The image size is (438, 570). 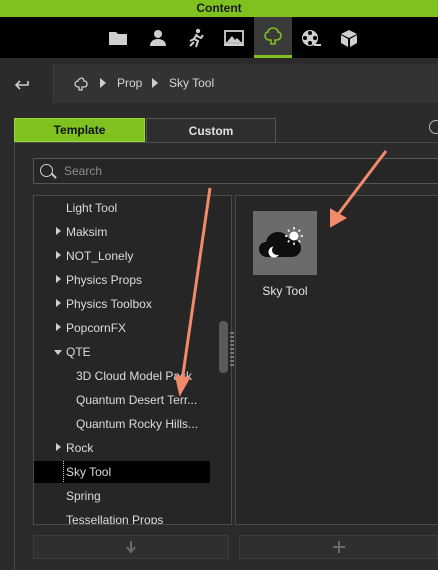 I want to click on home-icon, so click(x=82, y=84).